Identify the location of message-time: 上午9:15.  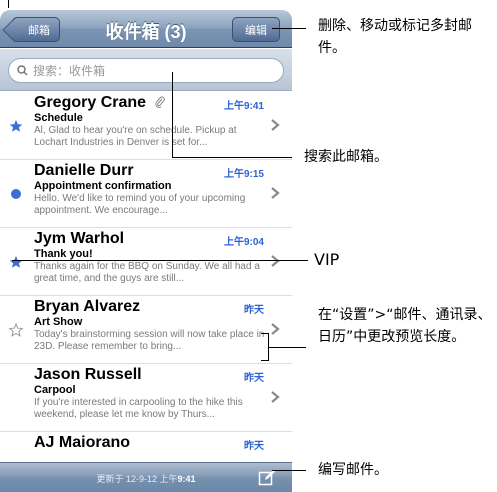
(243, 174).